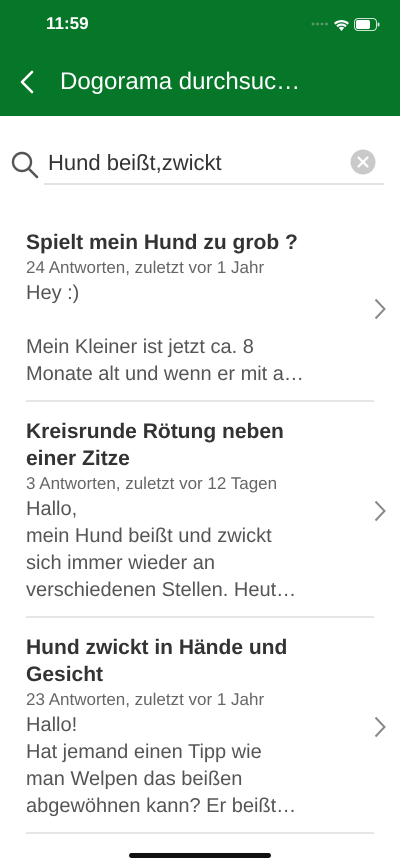 The height and width of the screenshot is (866, 400). I want to click on wifi-icon, so click(341, 24).